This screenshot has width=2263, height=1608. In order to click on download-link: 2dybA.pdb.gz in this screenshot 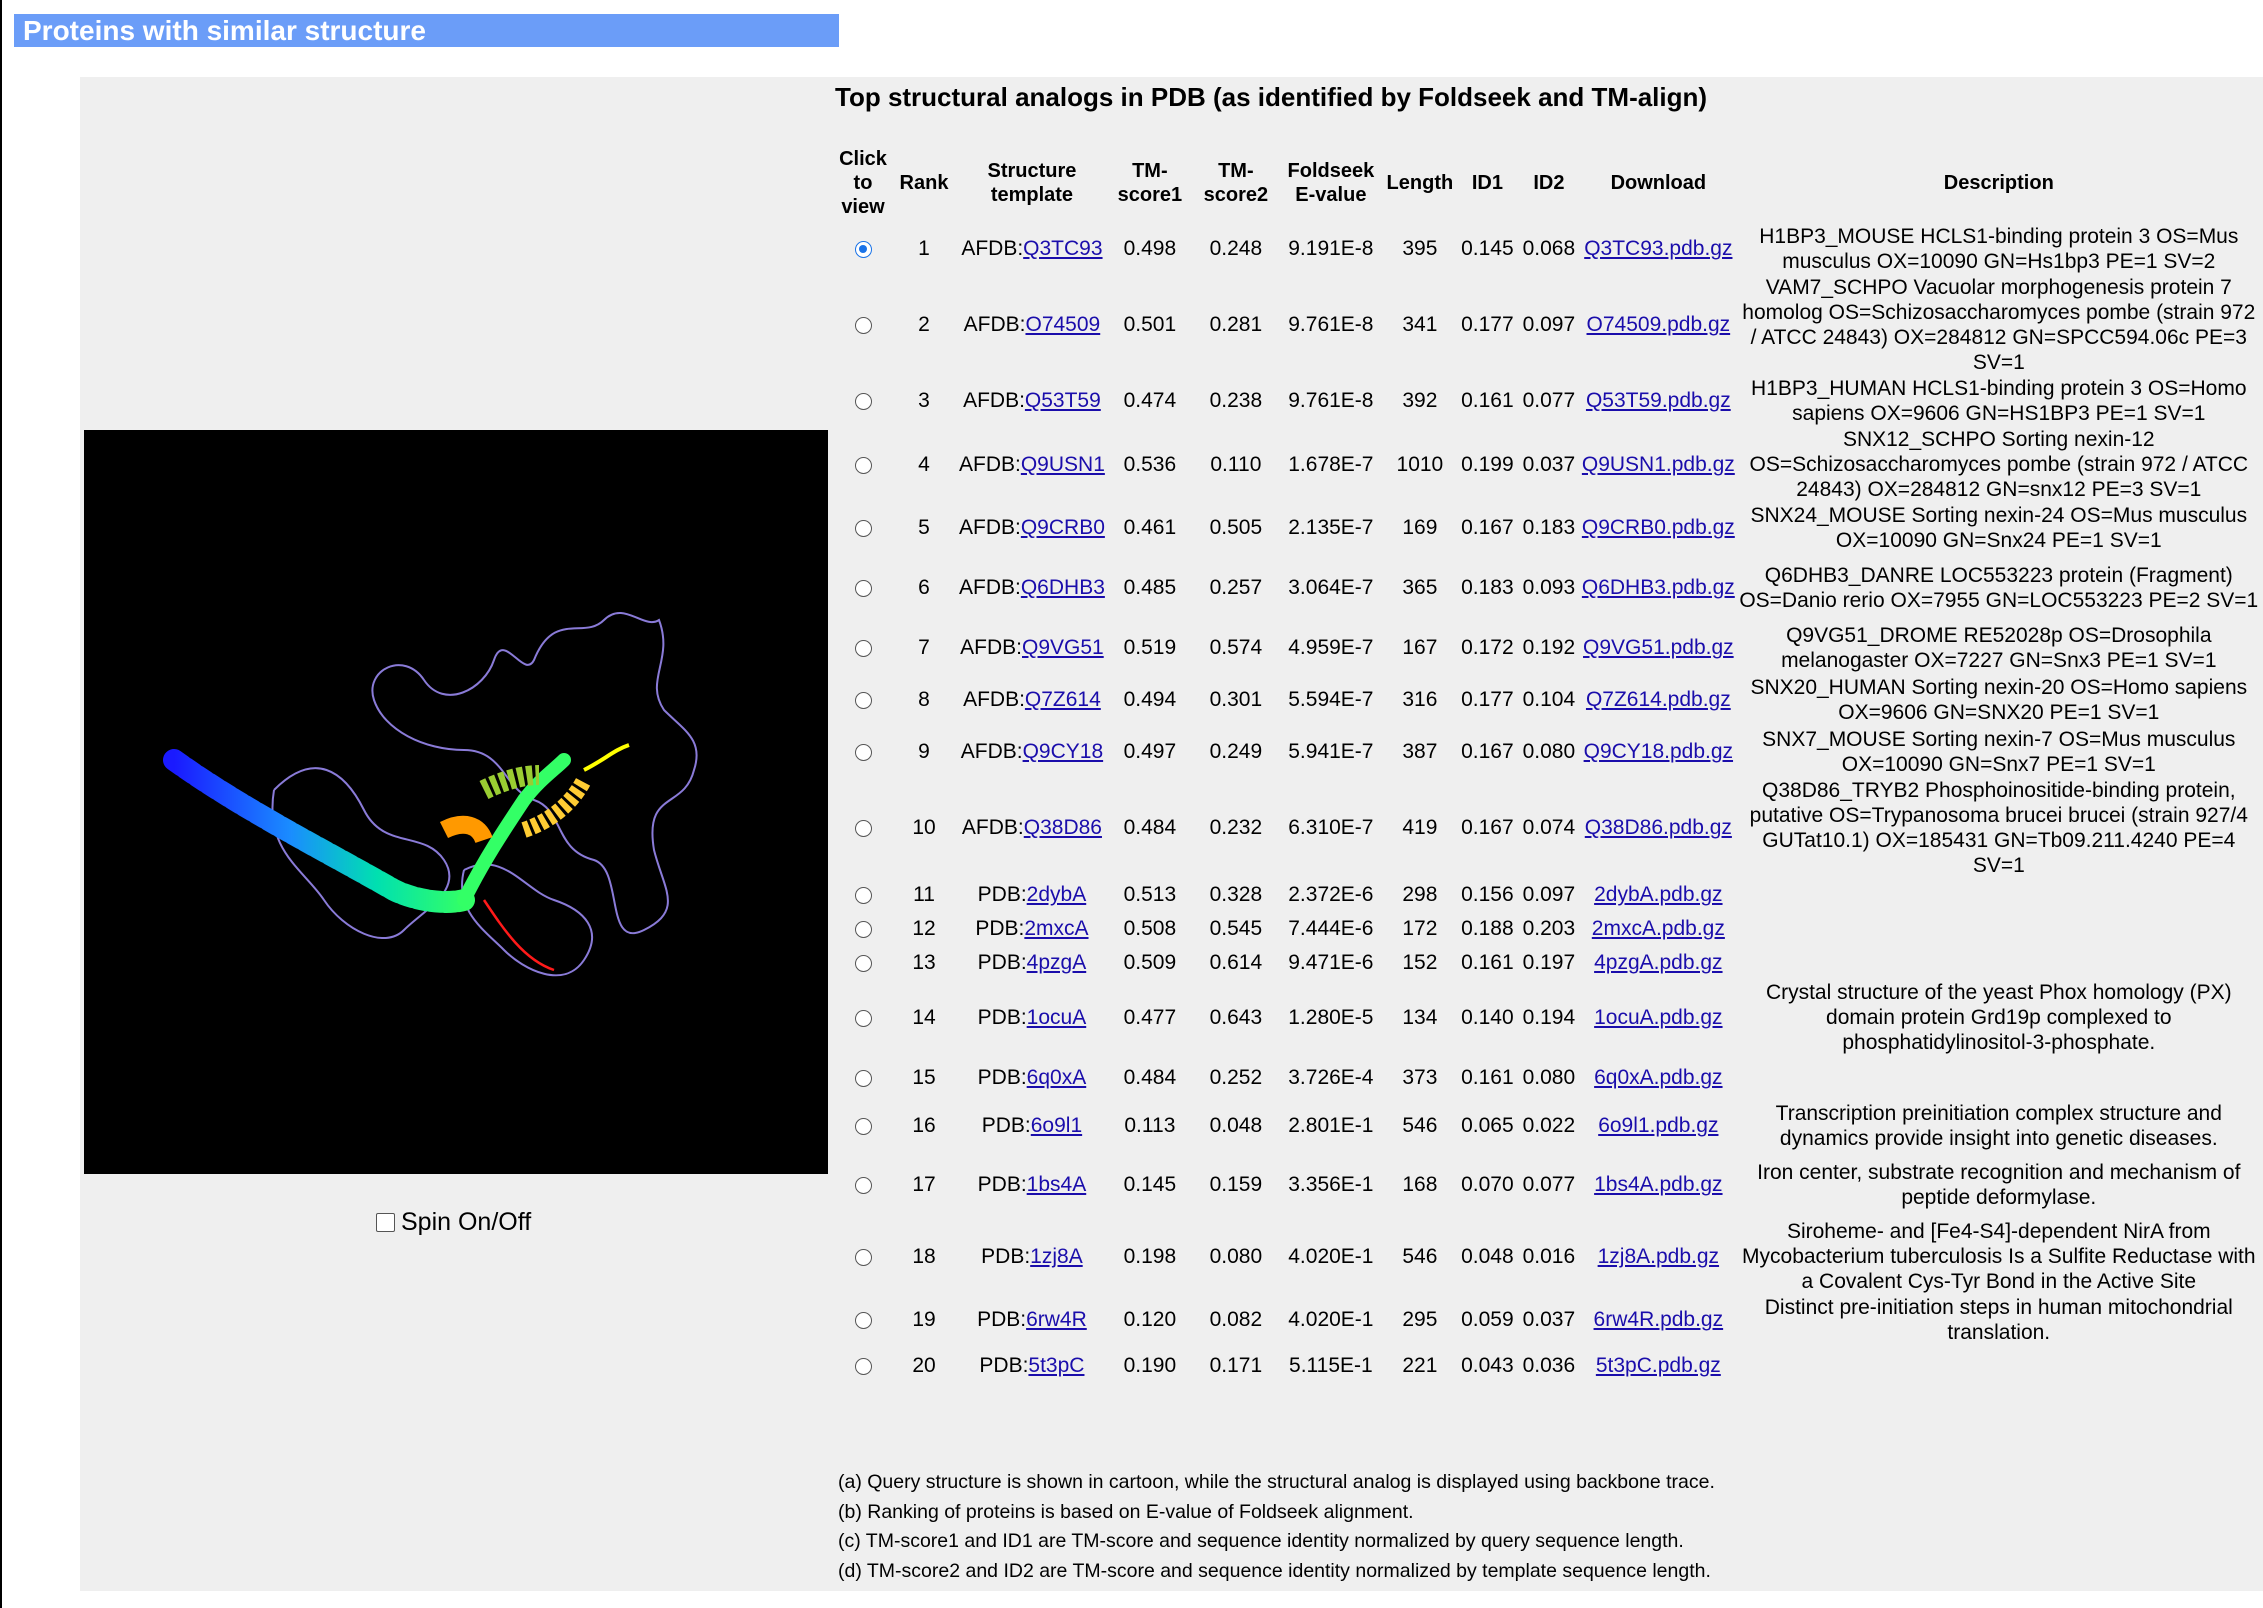, I will do `click(1658, 894)`.